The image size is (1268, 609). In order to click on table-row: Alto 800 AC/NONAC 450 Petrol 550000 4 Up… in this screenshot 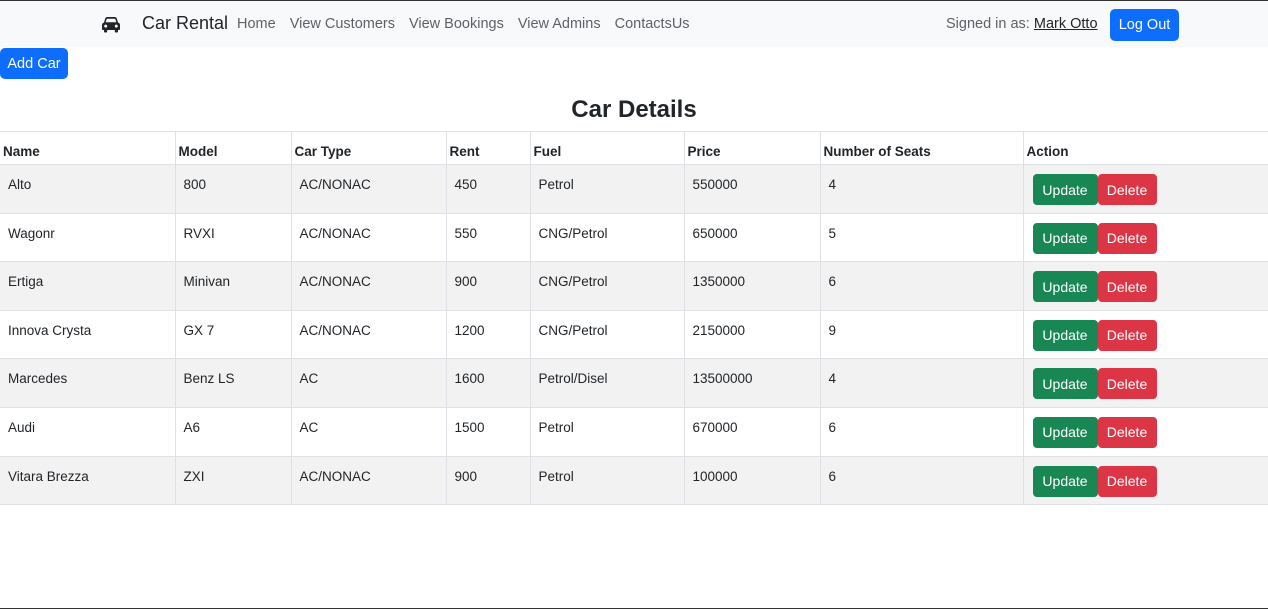, I will do `click(634, 189)`.